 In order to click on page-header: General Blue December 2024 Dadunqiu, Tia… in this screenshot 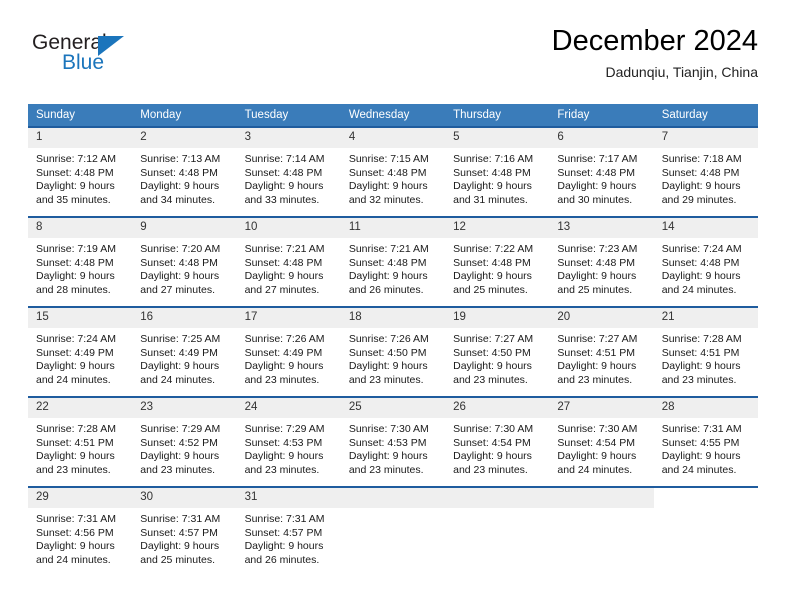, I will do `click(393, 59)`.